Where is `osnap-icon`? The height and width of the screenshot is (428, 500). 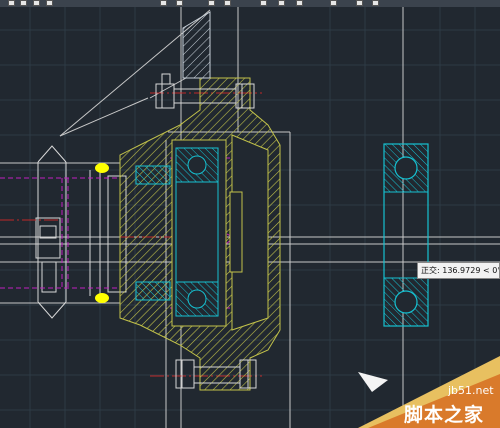
osnap-icon is located at coordinates (333, 3).